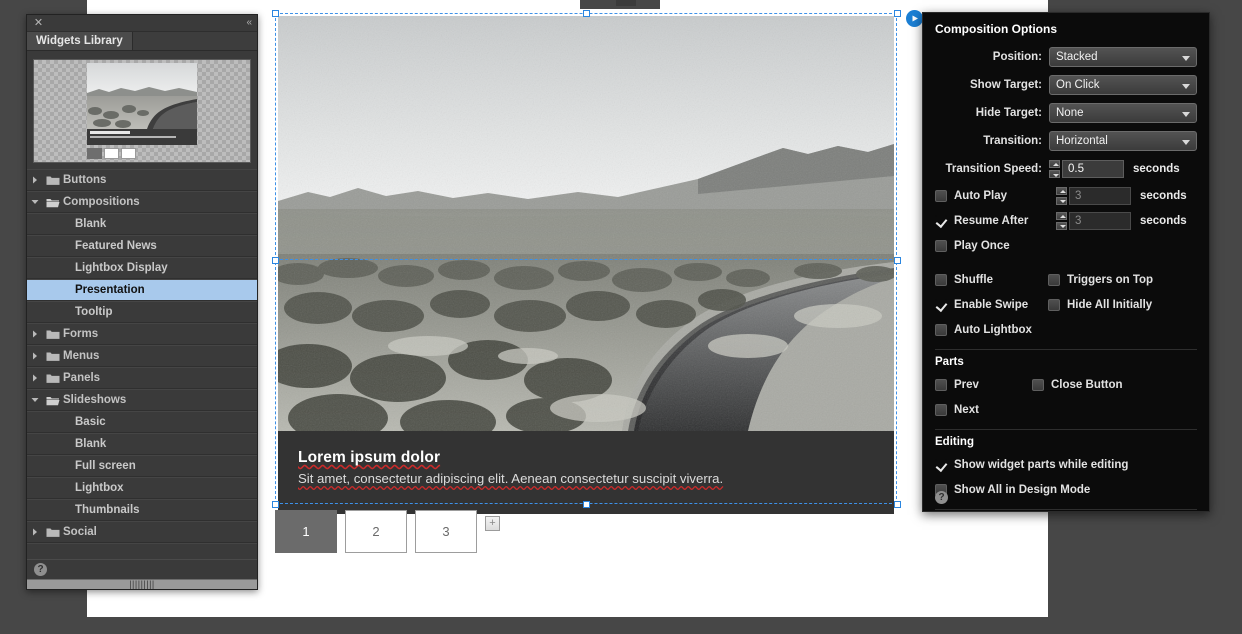 The width and height of the screenshot is (1242, 634). Describe the element at coordinates (1123, 85) in the screenshot. I see `show-target-dropdown: On Click` at that location.